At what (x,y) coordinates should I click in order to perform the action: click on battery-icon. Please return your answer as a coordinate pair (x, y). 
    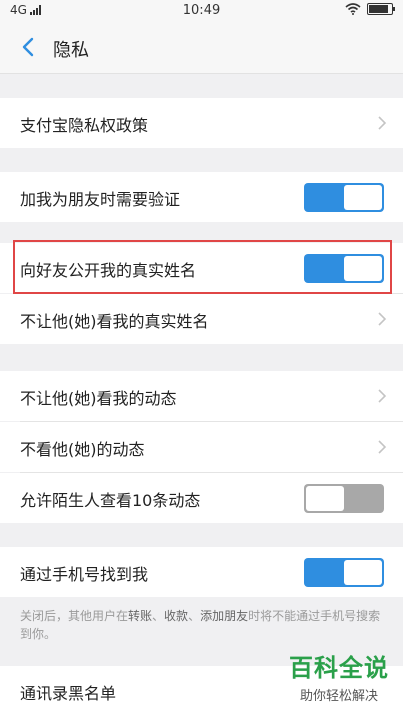
    Looking at the image, I should click on (381, 9).